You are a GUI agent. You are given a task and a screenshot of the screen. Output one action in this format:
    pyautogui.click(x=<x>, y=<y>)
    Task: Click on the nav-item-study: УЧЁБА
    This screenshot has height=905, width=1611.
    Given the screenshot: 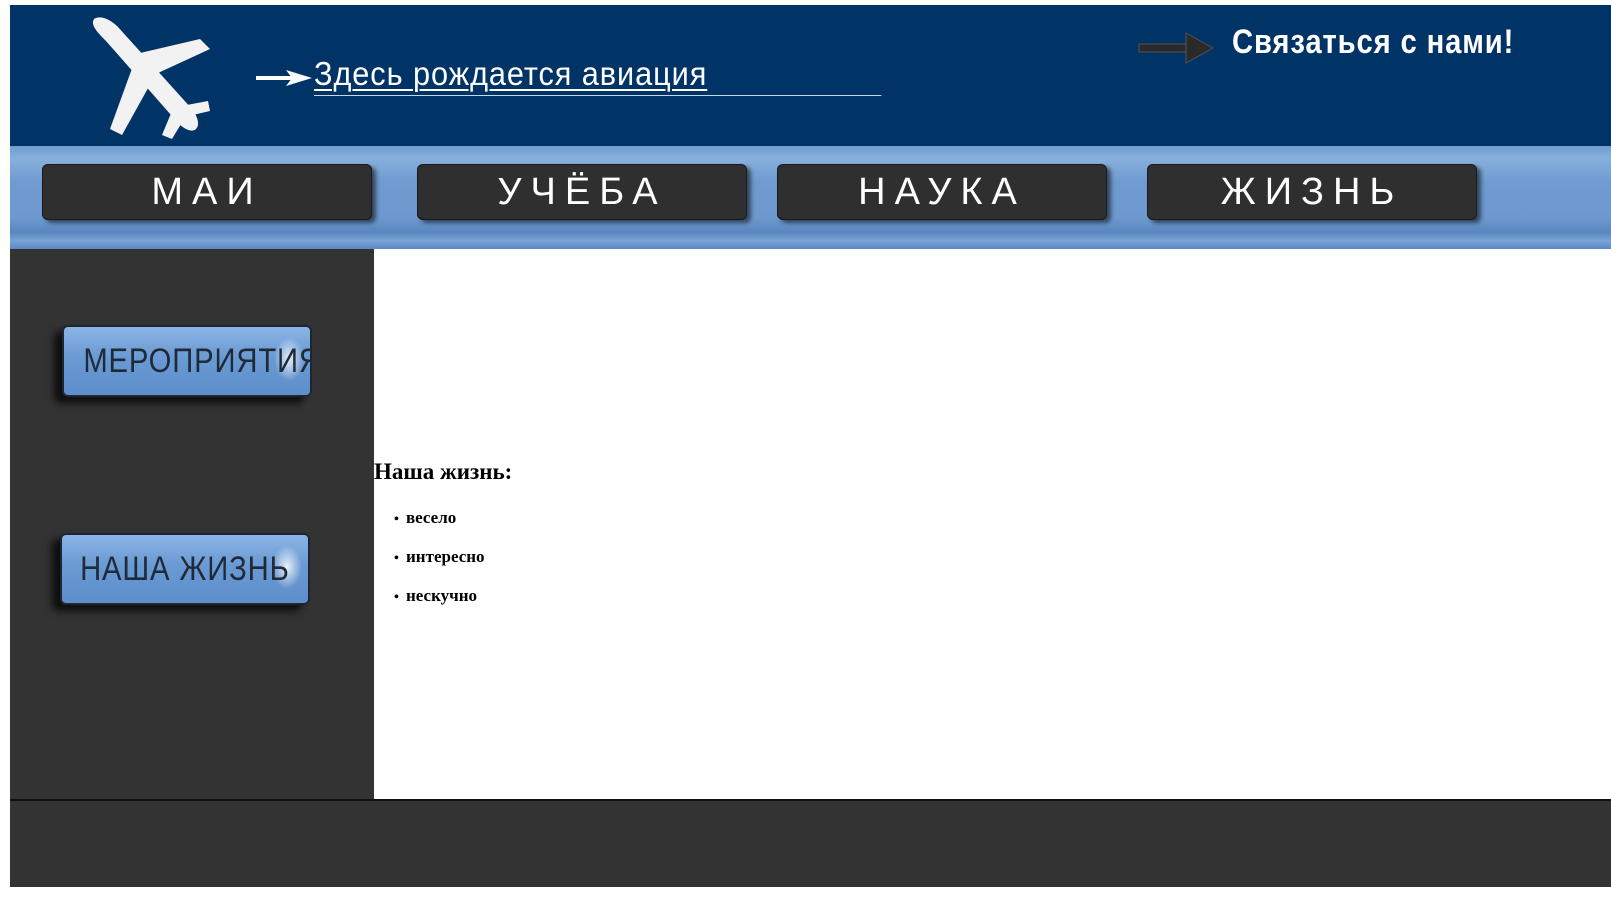 What is the action you would take?
    pyautogui.click(x=582, y=192)
    